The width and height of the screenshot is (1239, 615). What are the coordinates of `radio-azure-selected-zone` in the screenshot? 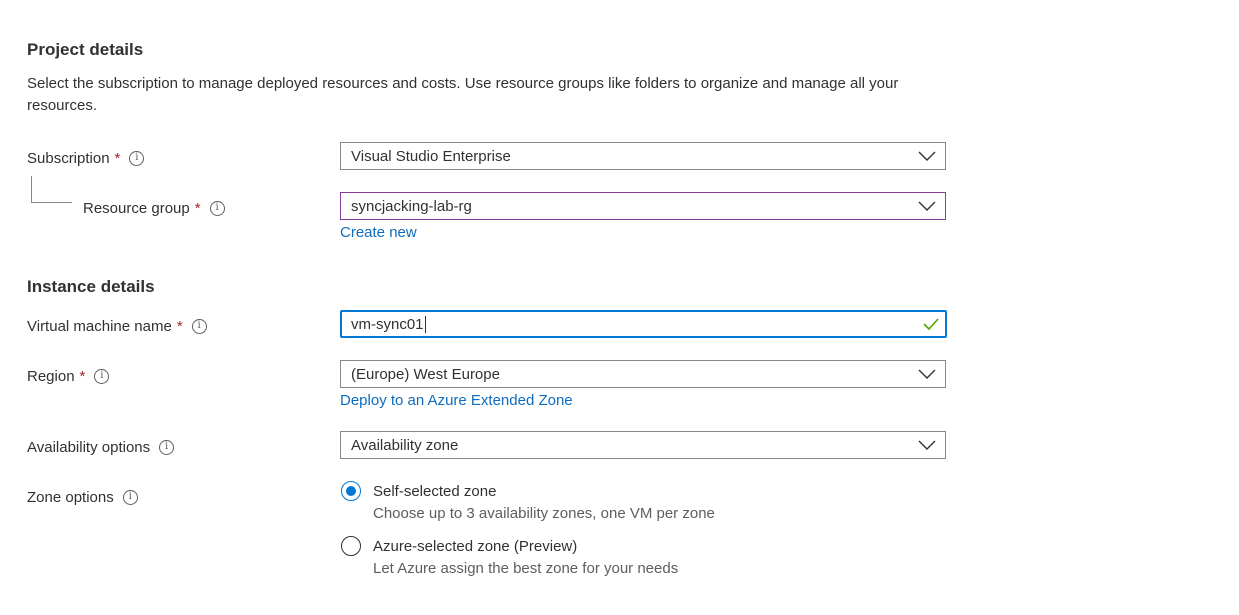 It's located at (351, 546).